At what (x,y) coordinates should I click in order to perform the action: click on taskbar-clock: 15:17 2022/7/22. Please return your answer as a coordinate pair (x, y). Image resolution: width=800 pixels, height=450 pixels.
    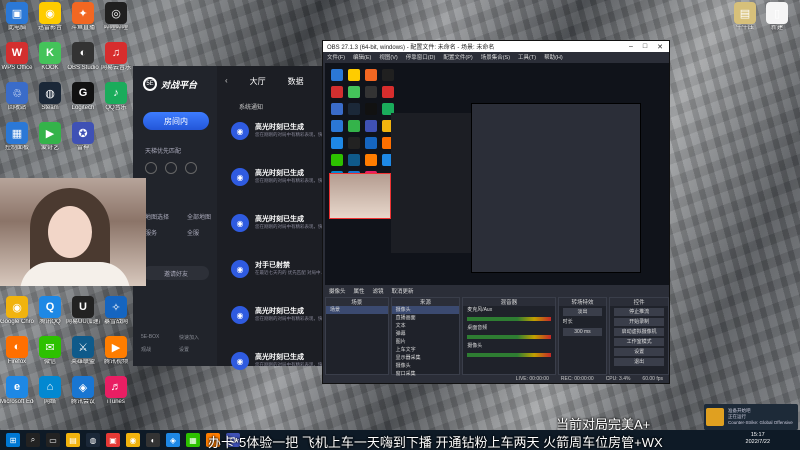
    Looking at the image, I should click on (758, 439).